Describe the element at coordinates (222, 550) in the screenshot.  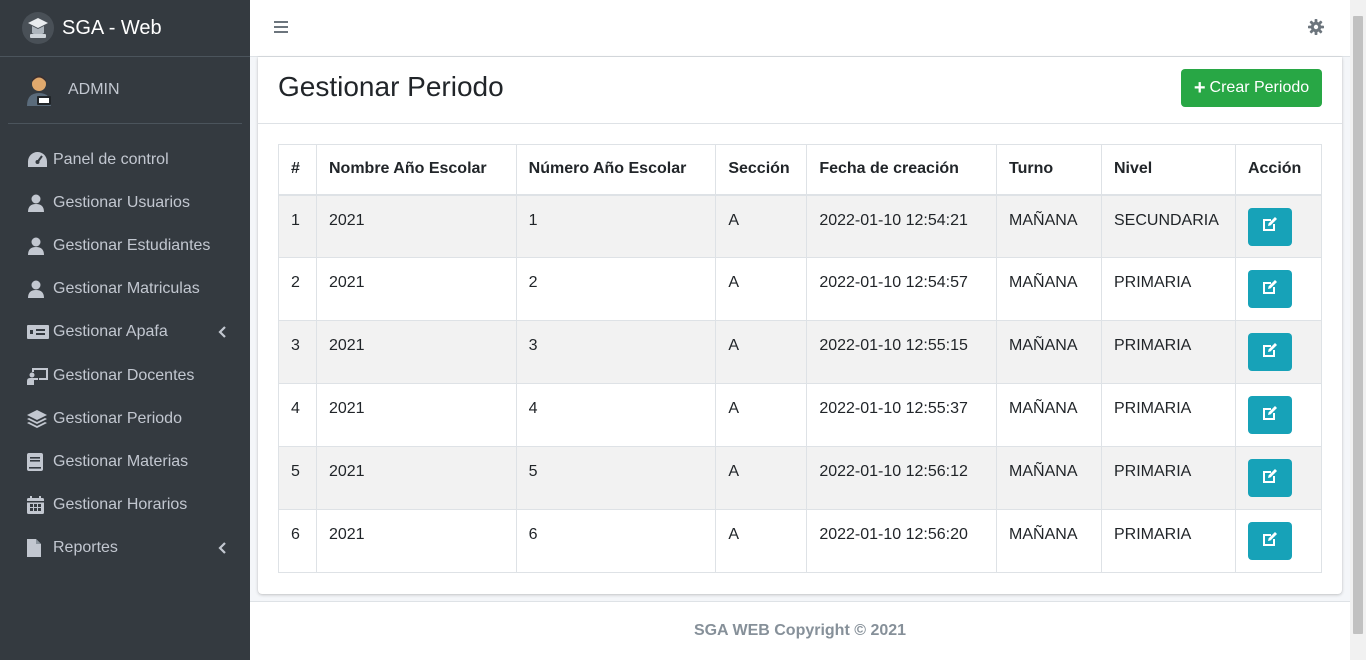
I see `chevron-left-icon` at that location.